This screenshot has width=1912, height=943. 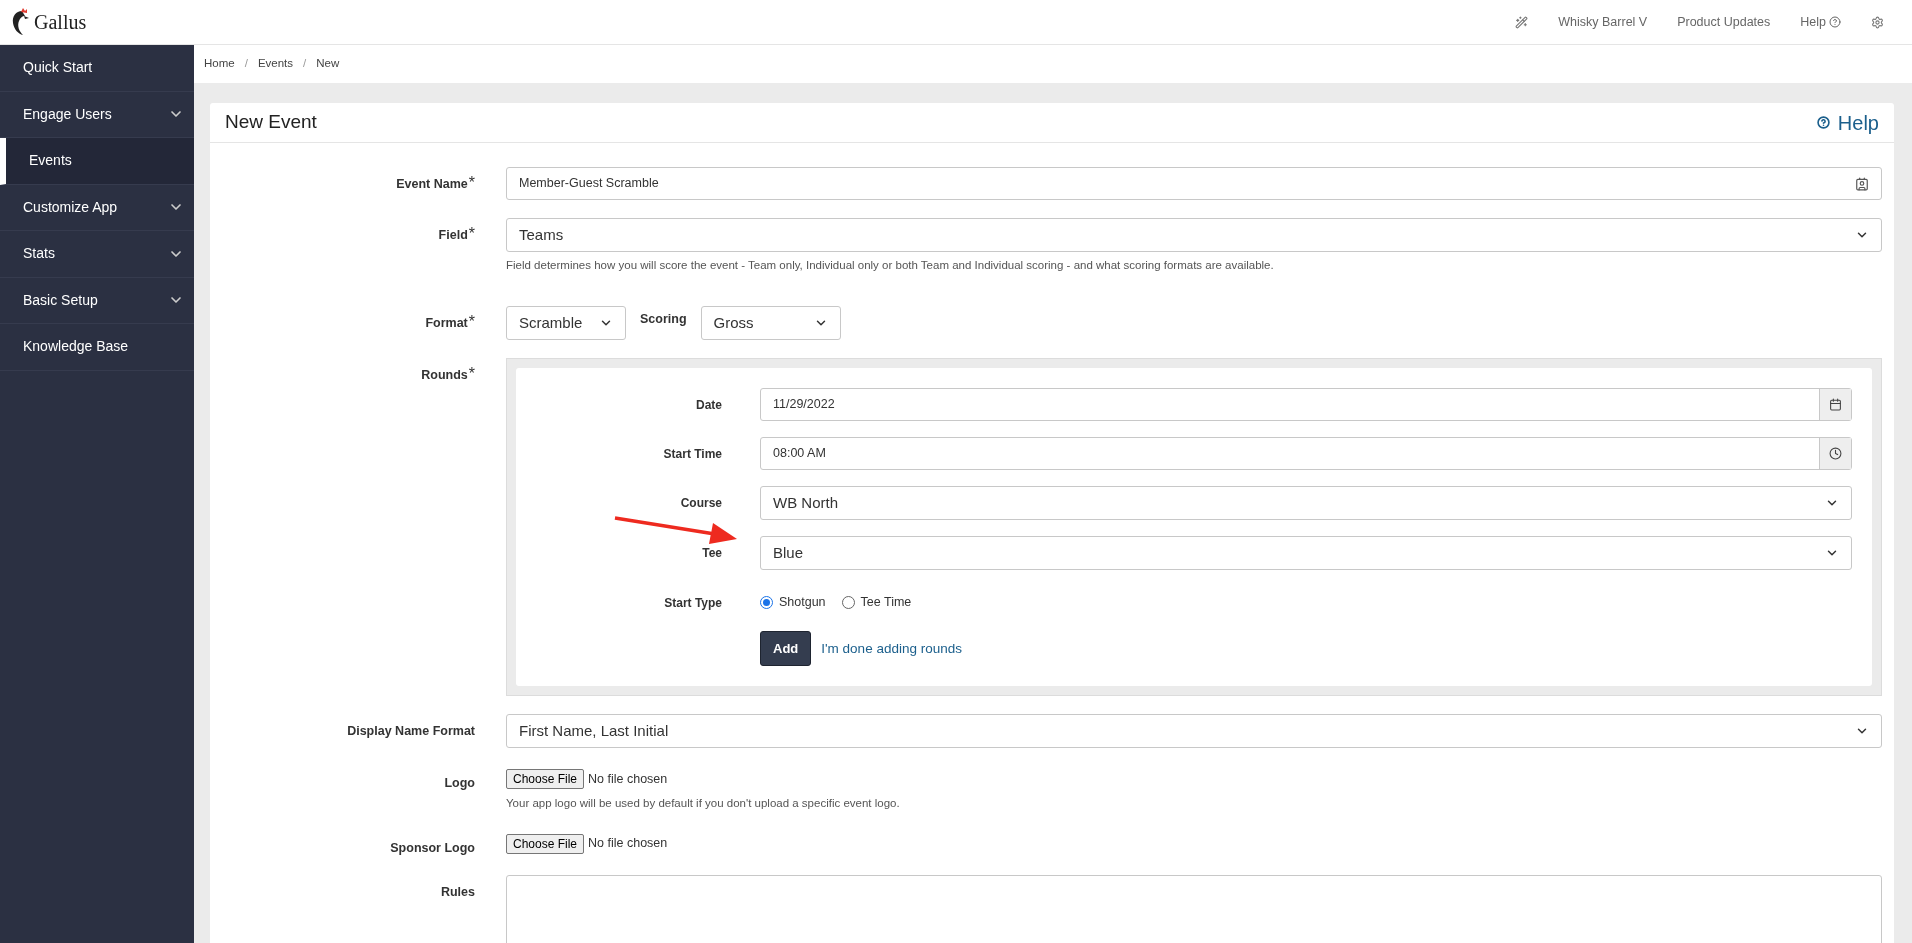 What do you see at coordinates (457, 893) in the screenshot?
I see `field-label: Rules` at bounding box center [457, 893].